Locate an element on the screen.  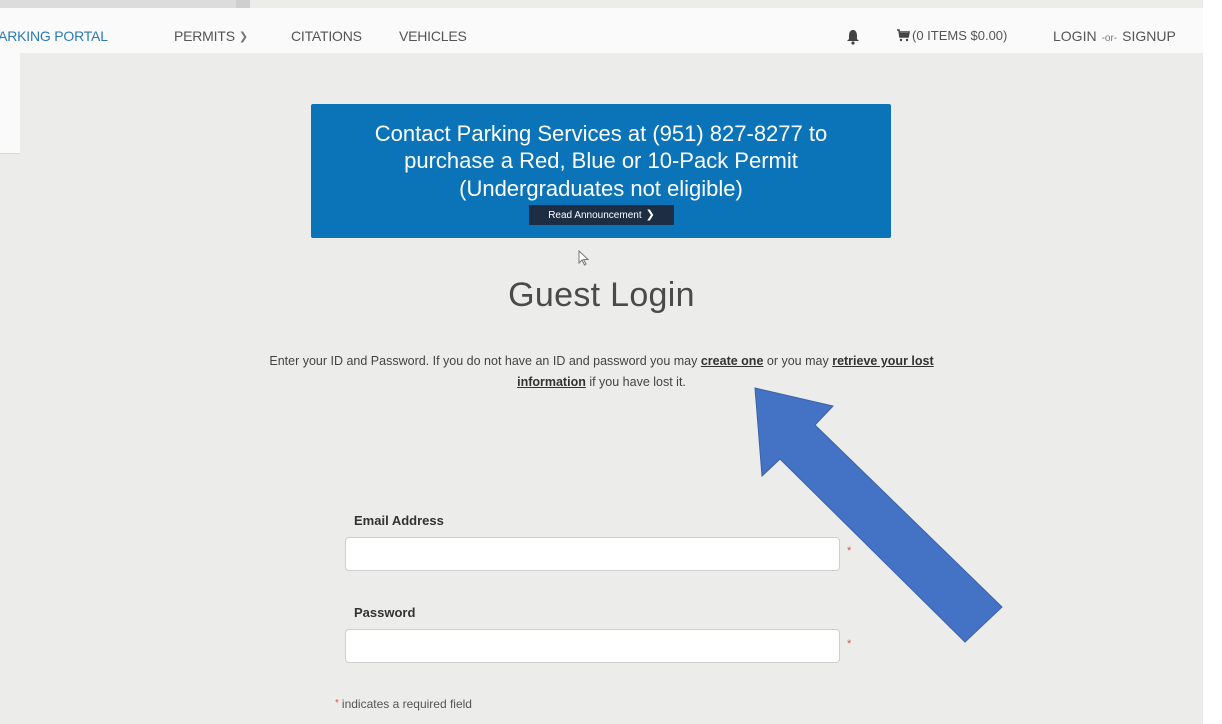
read-announcement-button: Read Announcement ❯ is located at coordinates (601, 215).